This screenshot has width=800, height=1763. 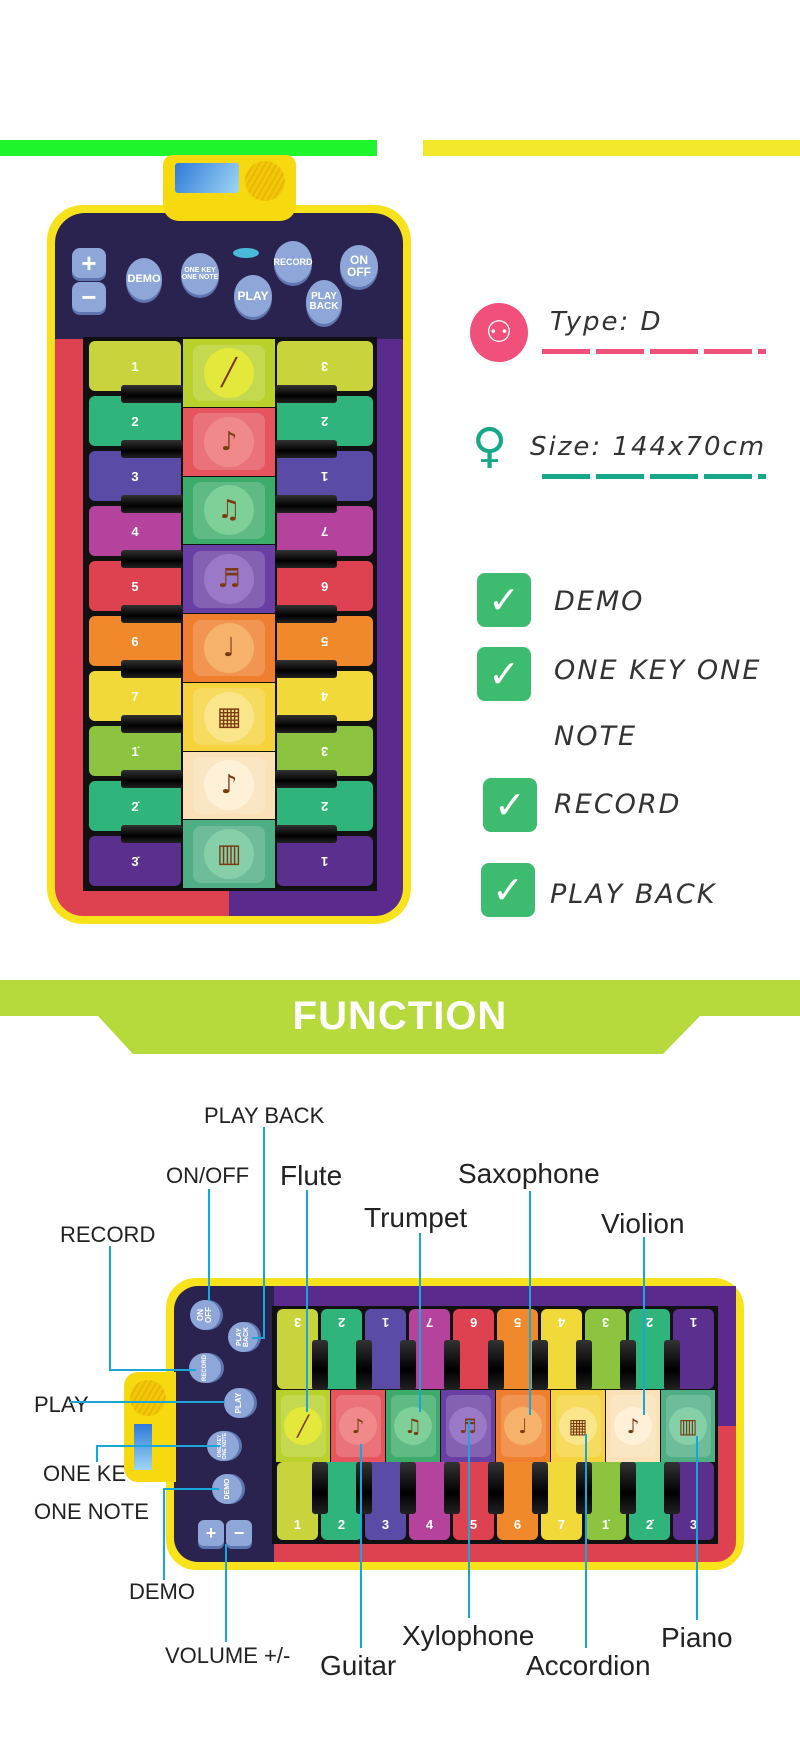 What do you see at coordinates (143, 1447) in the screenshot?
I see `display-panel` at bounding box center [143, 1447].